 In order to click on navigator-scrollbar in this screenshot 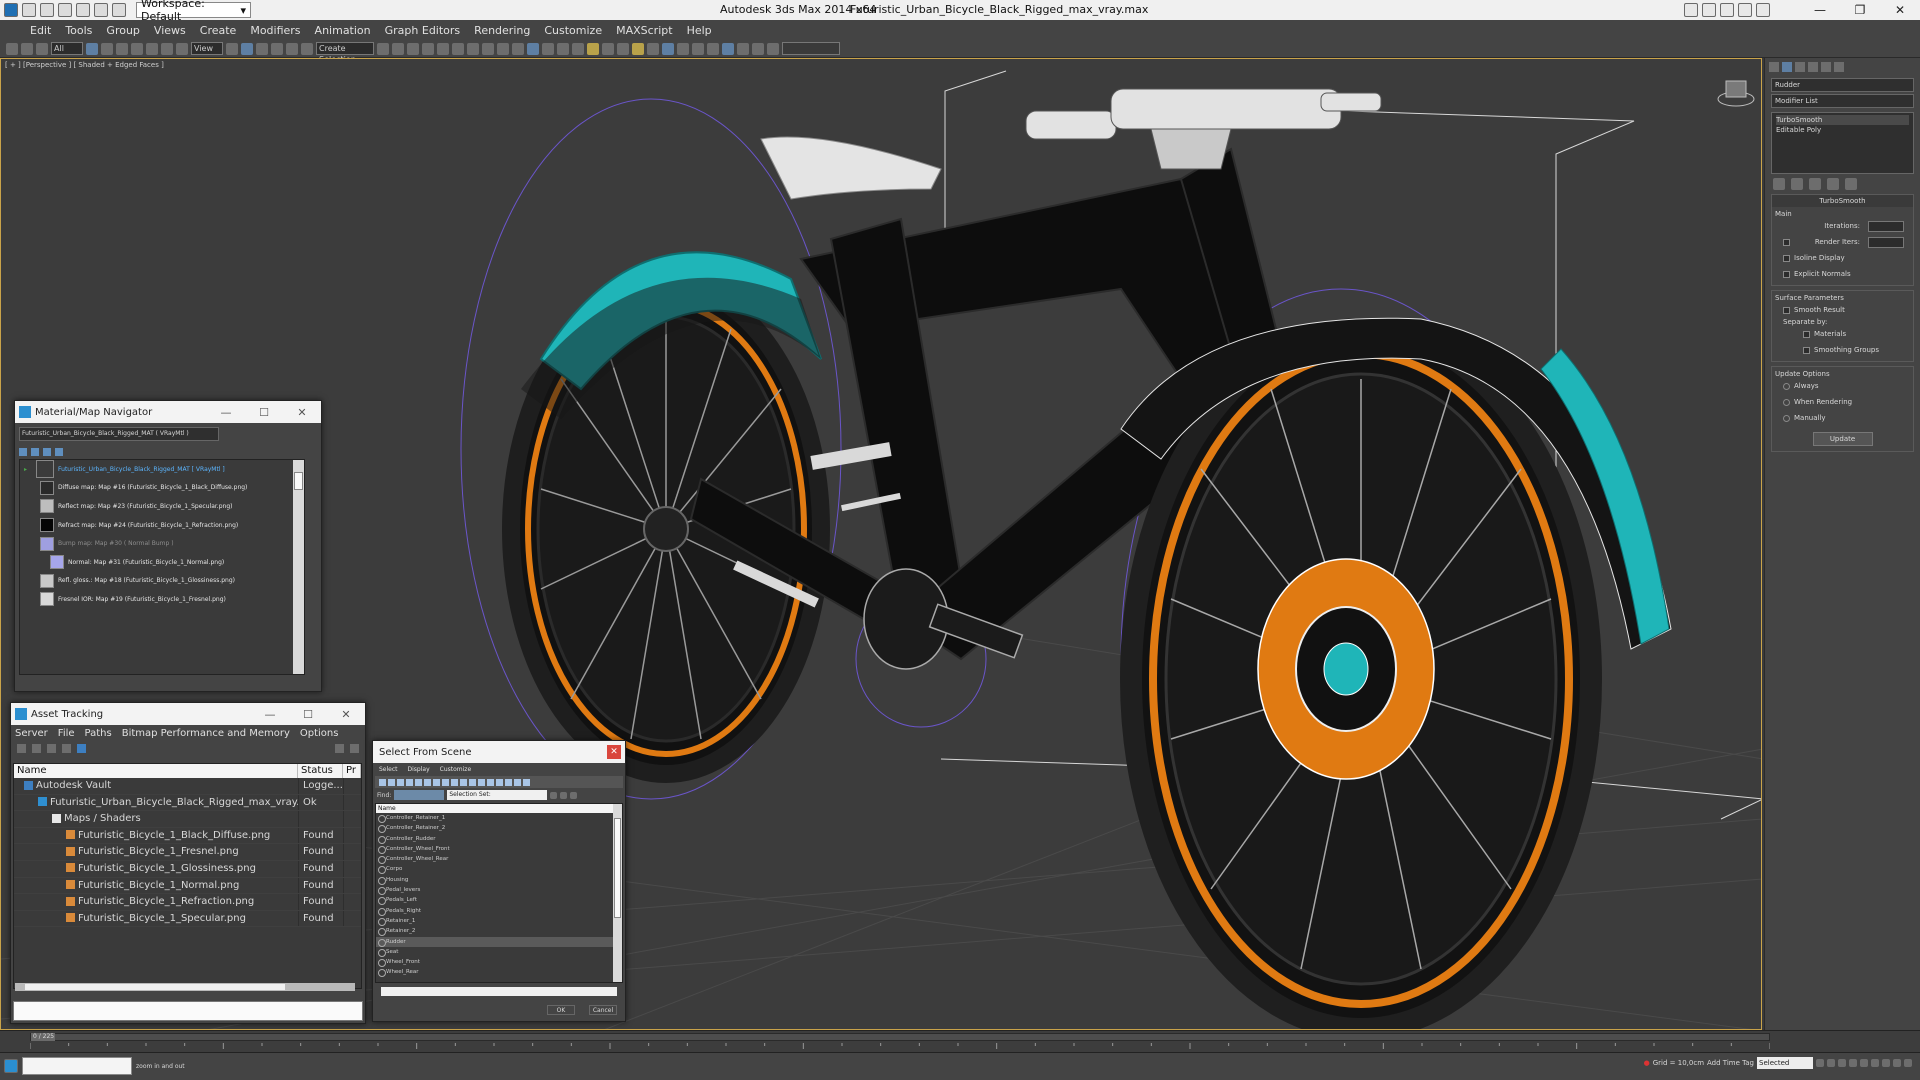, I will do `click(298, 567)`.